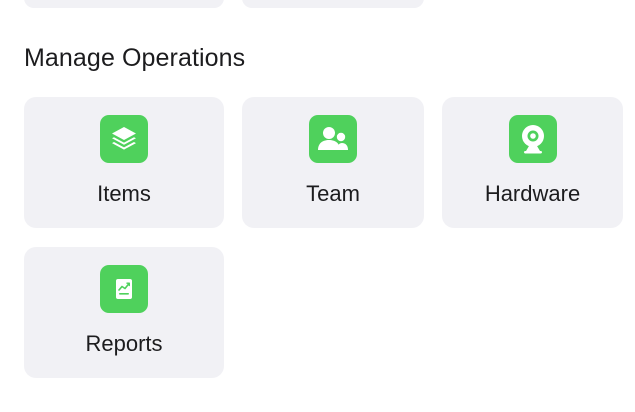 The image size is (635, 412). I want to click on tile-reports: Reports, so click(124, 312).